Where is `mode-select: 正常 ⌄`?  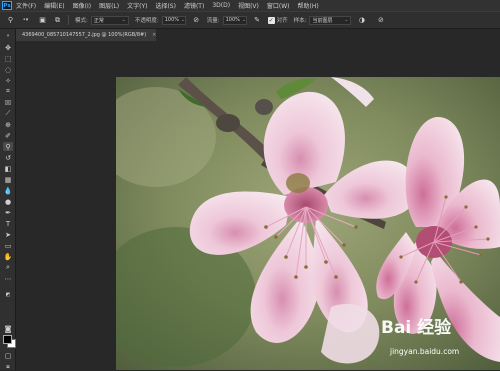
mode-select: 正常 ⌄ is located at coordinates (109, 20).